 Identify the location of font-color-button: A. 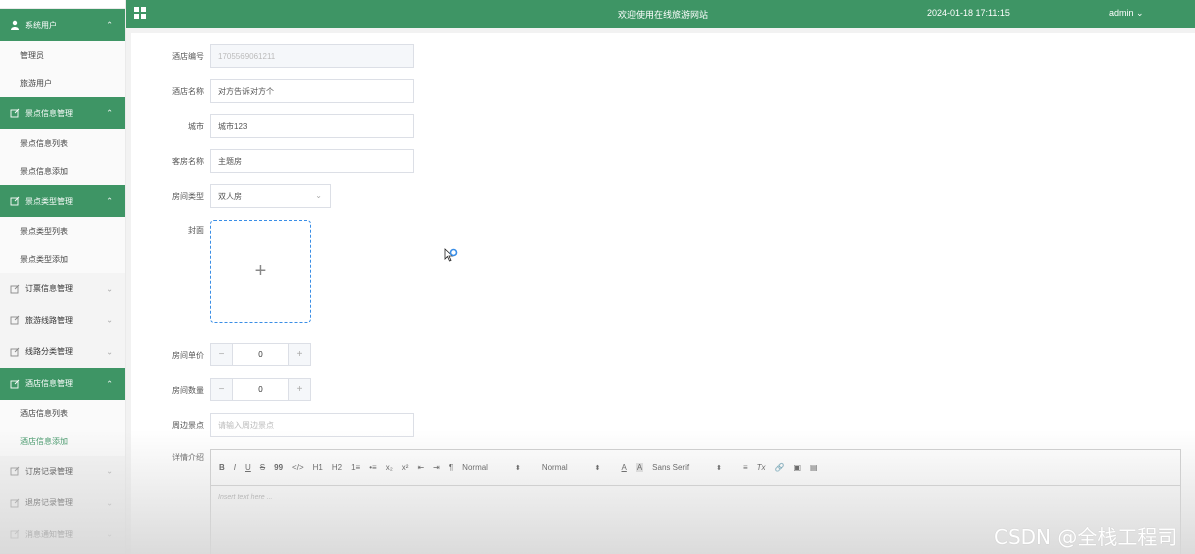
(623, 467).